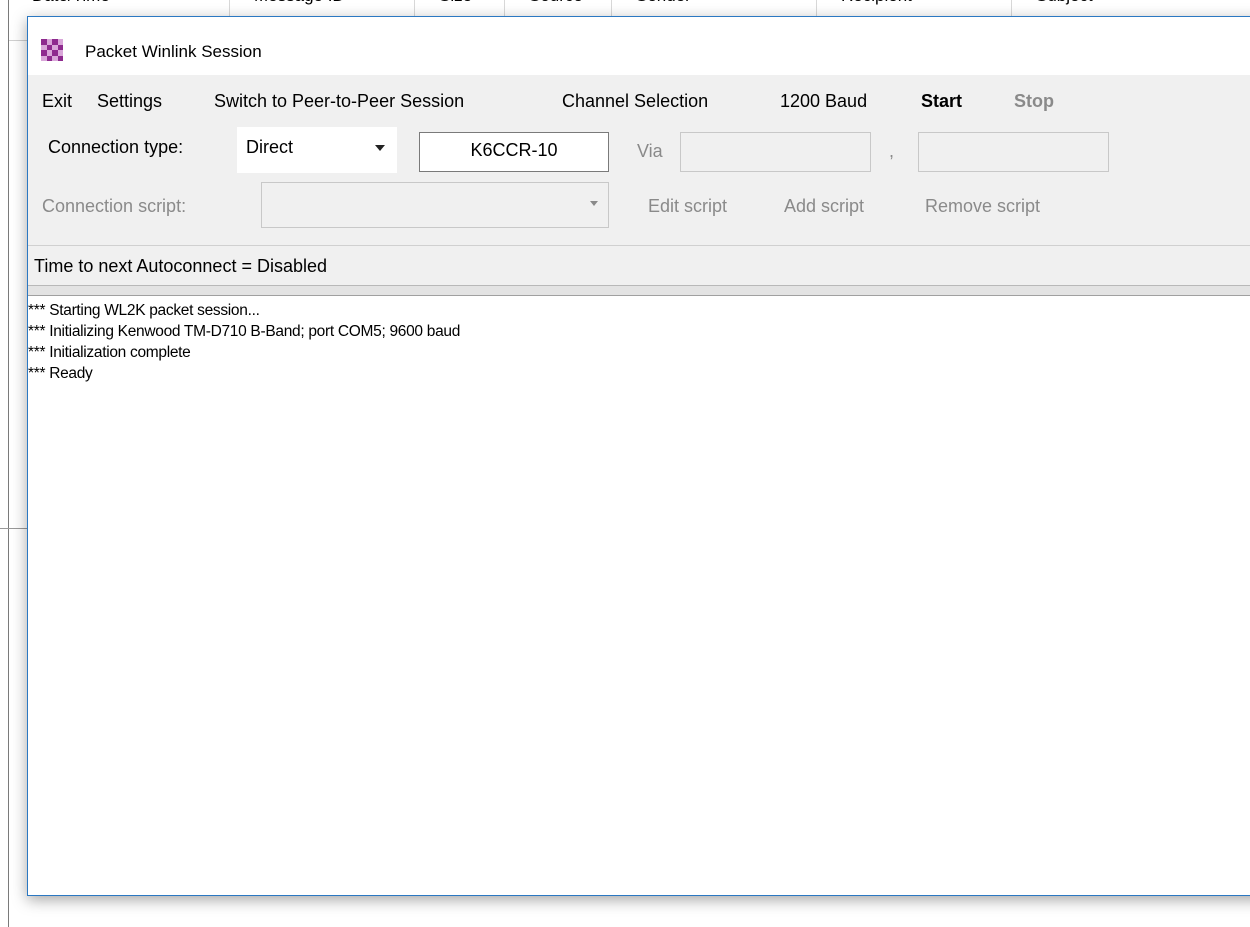 This screenshot has width=1250, height=927. What do you see at coordinates (914, 8) in the screenshot?
I see `column-header-recipient: Recipient` at bounding box center [914, 8].